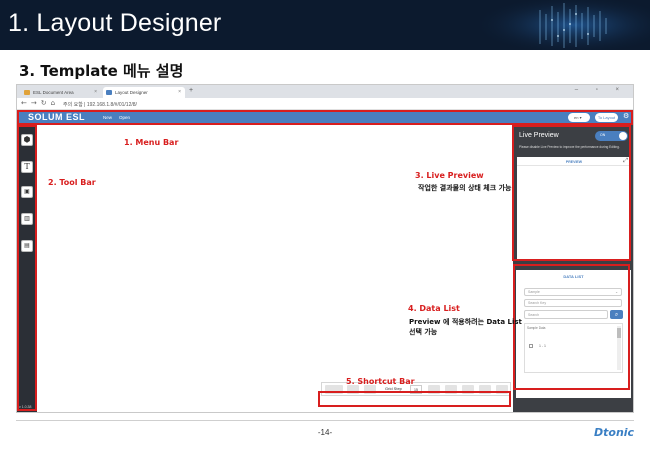 This screenshot has height=450, width=650. I want to click on live-preview-callout: 3. Live Preview, so click(449, 175).